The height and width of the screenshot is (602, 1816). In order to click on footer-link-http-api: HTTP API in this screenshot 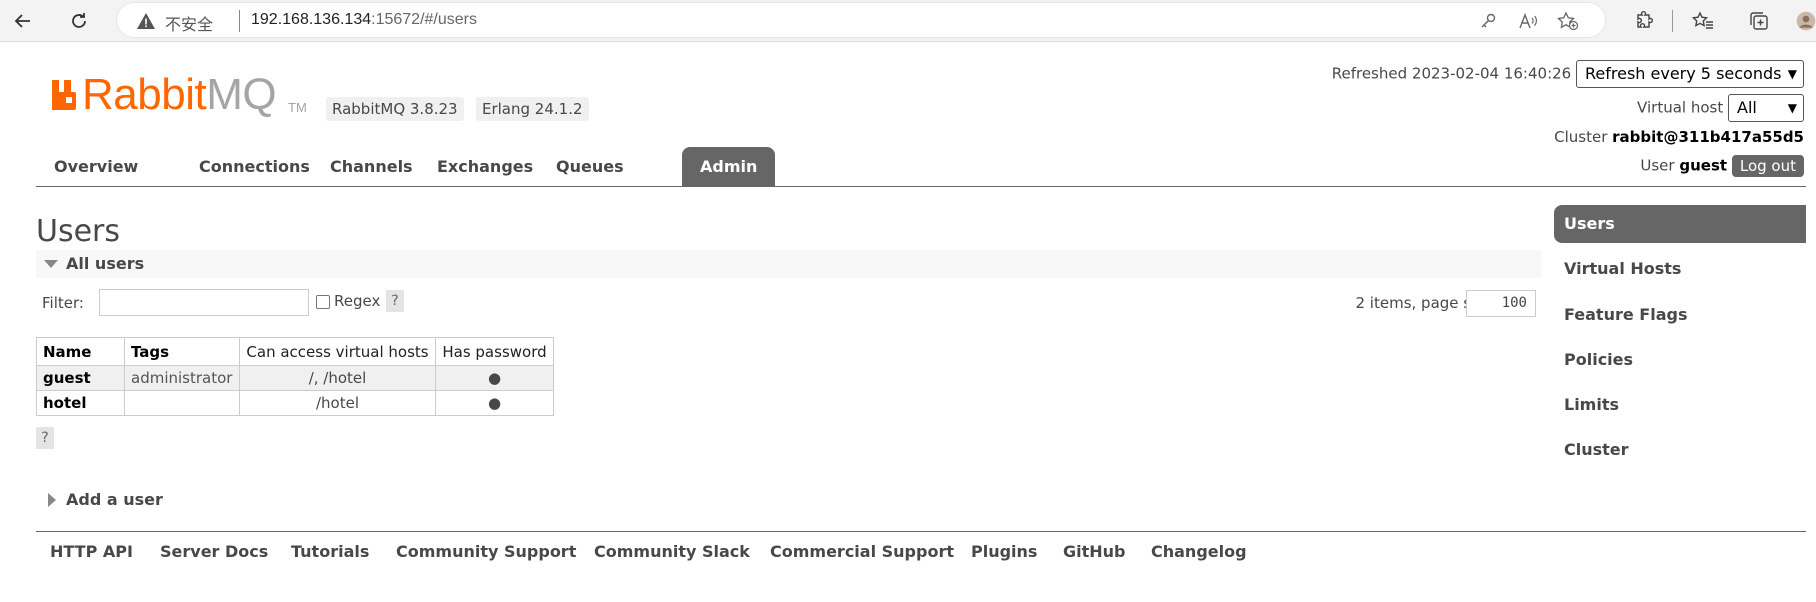, I will do `click(91, 551)`.